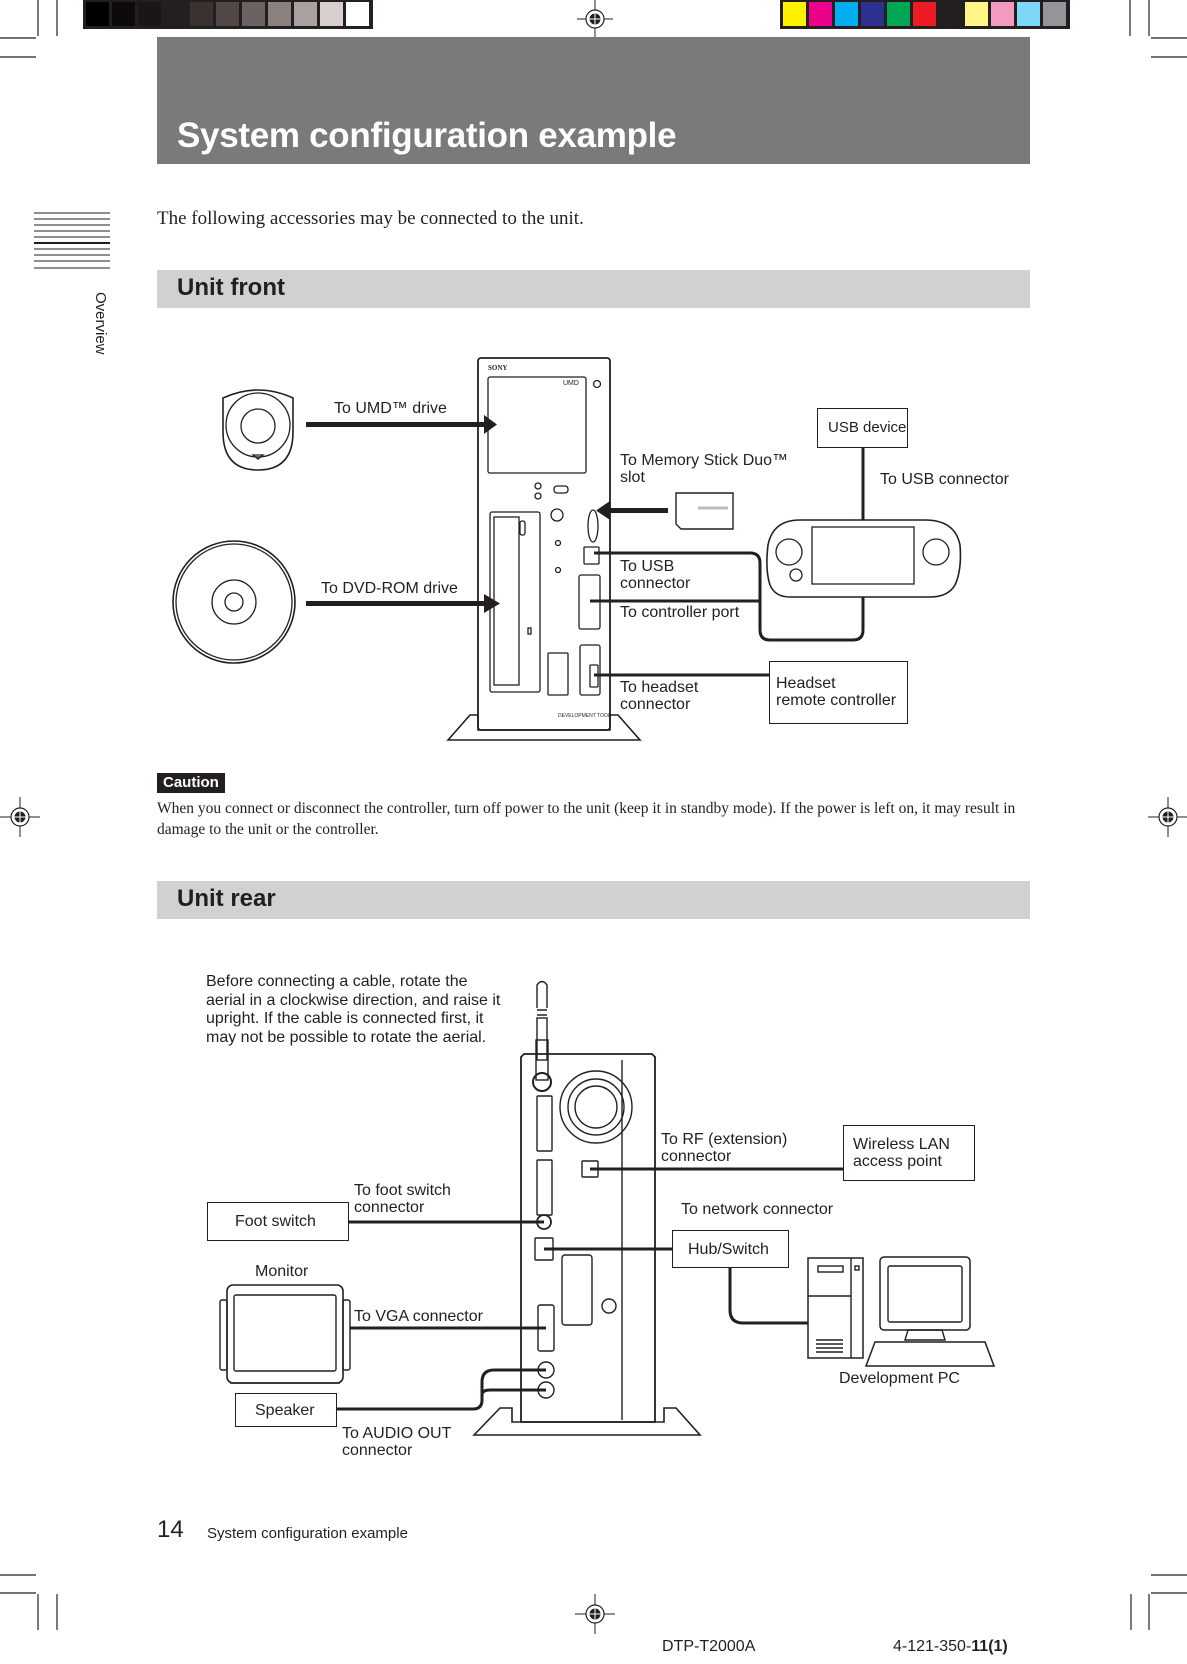 The height and width of the screenshot is (1664, 1187). I want to click on label-monitor: Monitor, so click(282, 1271).